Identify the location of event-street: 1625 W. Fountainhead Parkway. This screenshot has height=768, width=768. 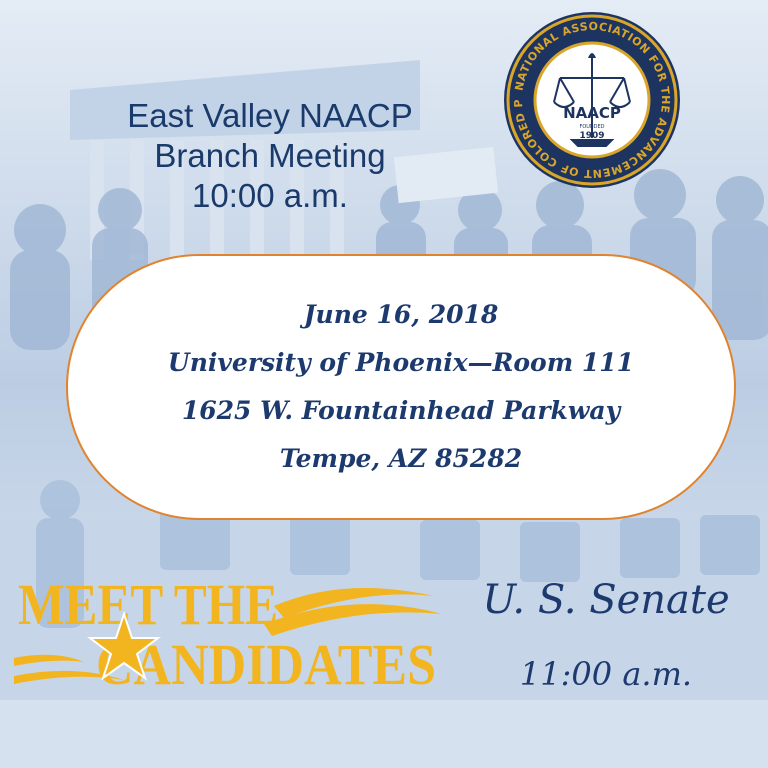
(401, 410).